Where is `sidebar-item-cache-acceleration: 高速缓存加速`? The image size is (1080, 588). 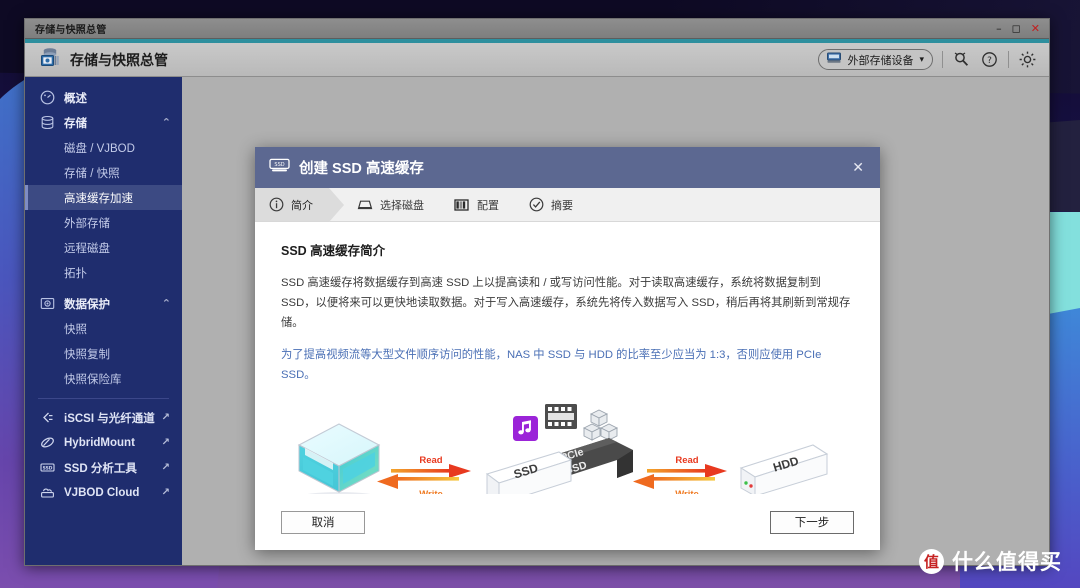
sidebar-item-cache-acceleration: 高速缓存加速 is located at coordinates (103, 197).